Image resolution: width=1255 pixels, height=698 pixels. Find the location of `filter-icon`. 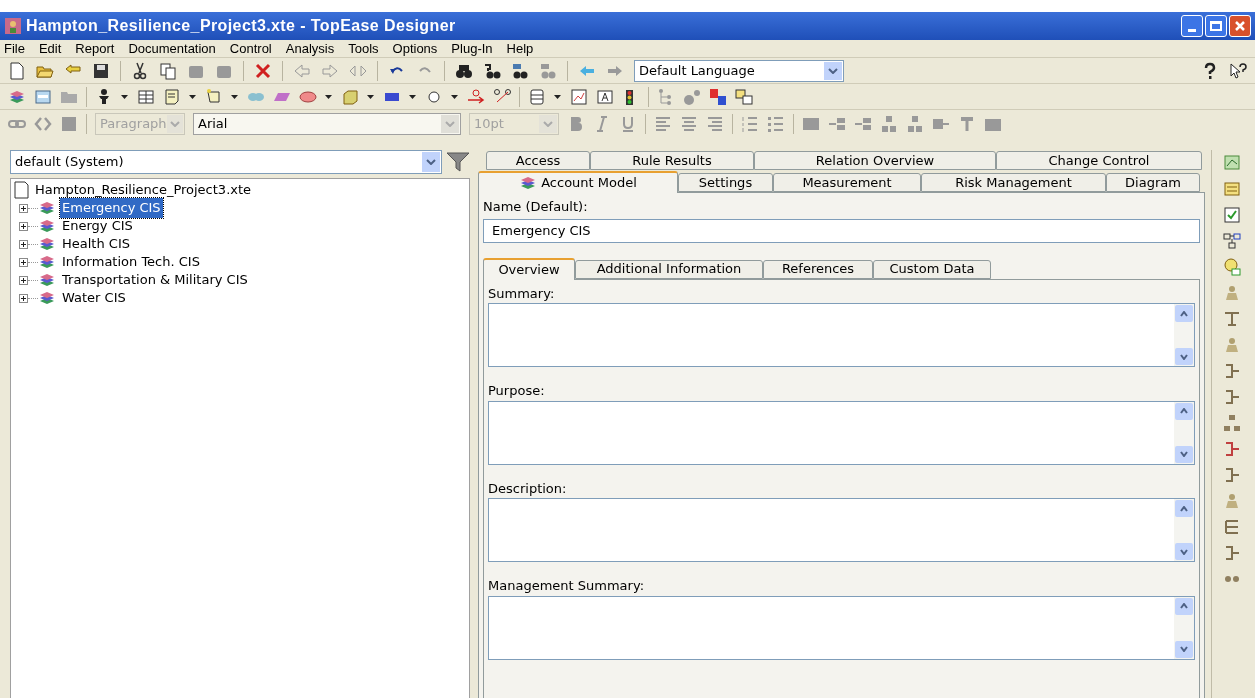

filter-icon is located at coordinates (458, 162).